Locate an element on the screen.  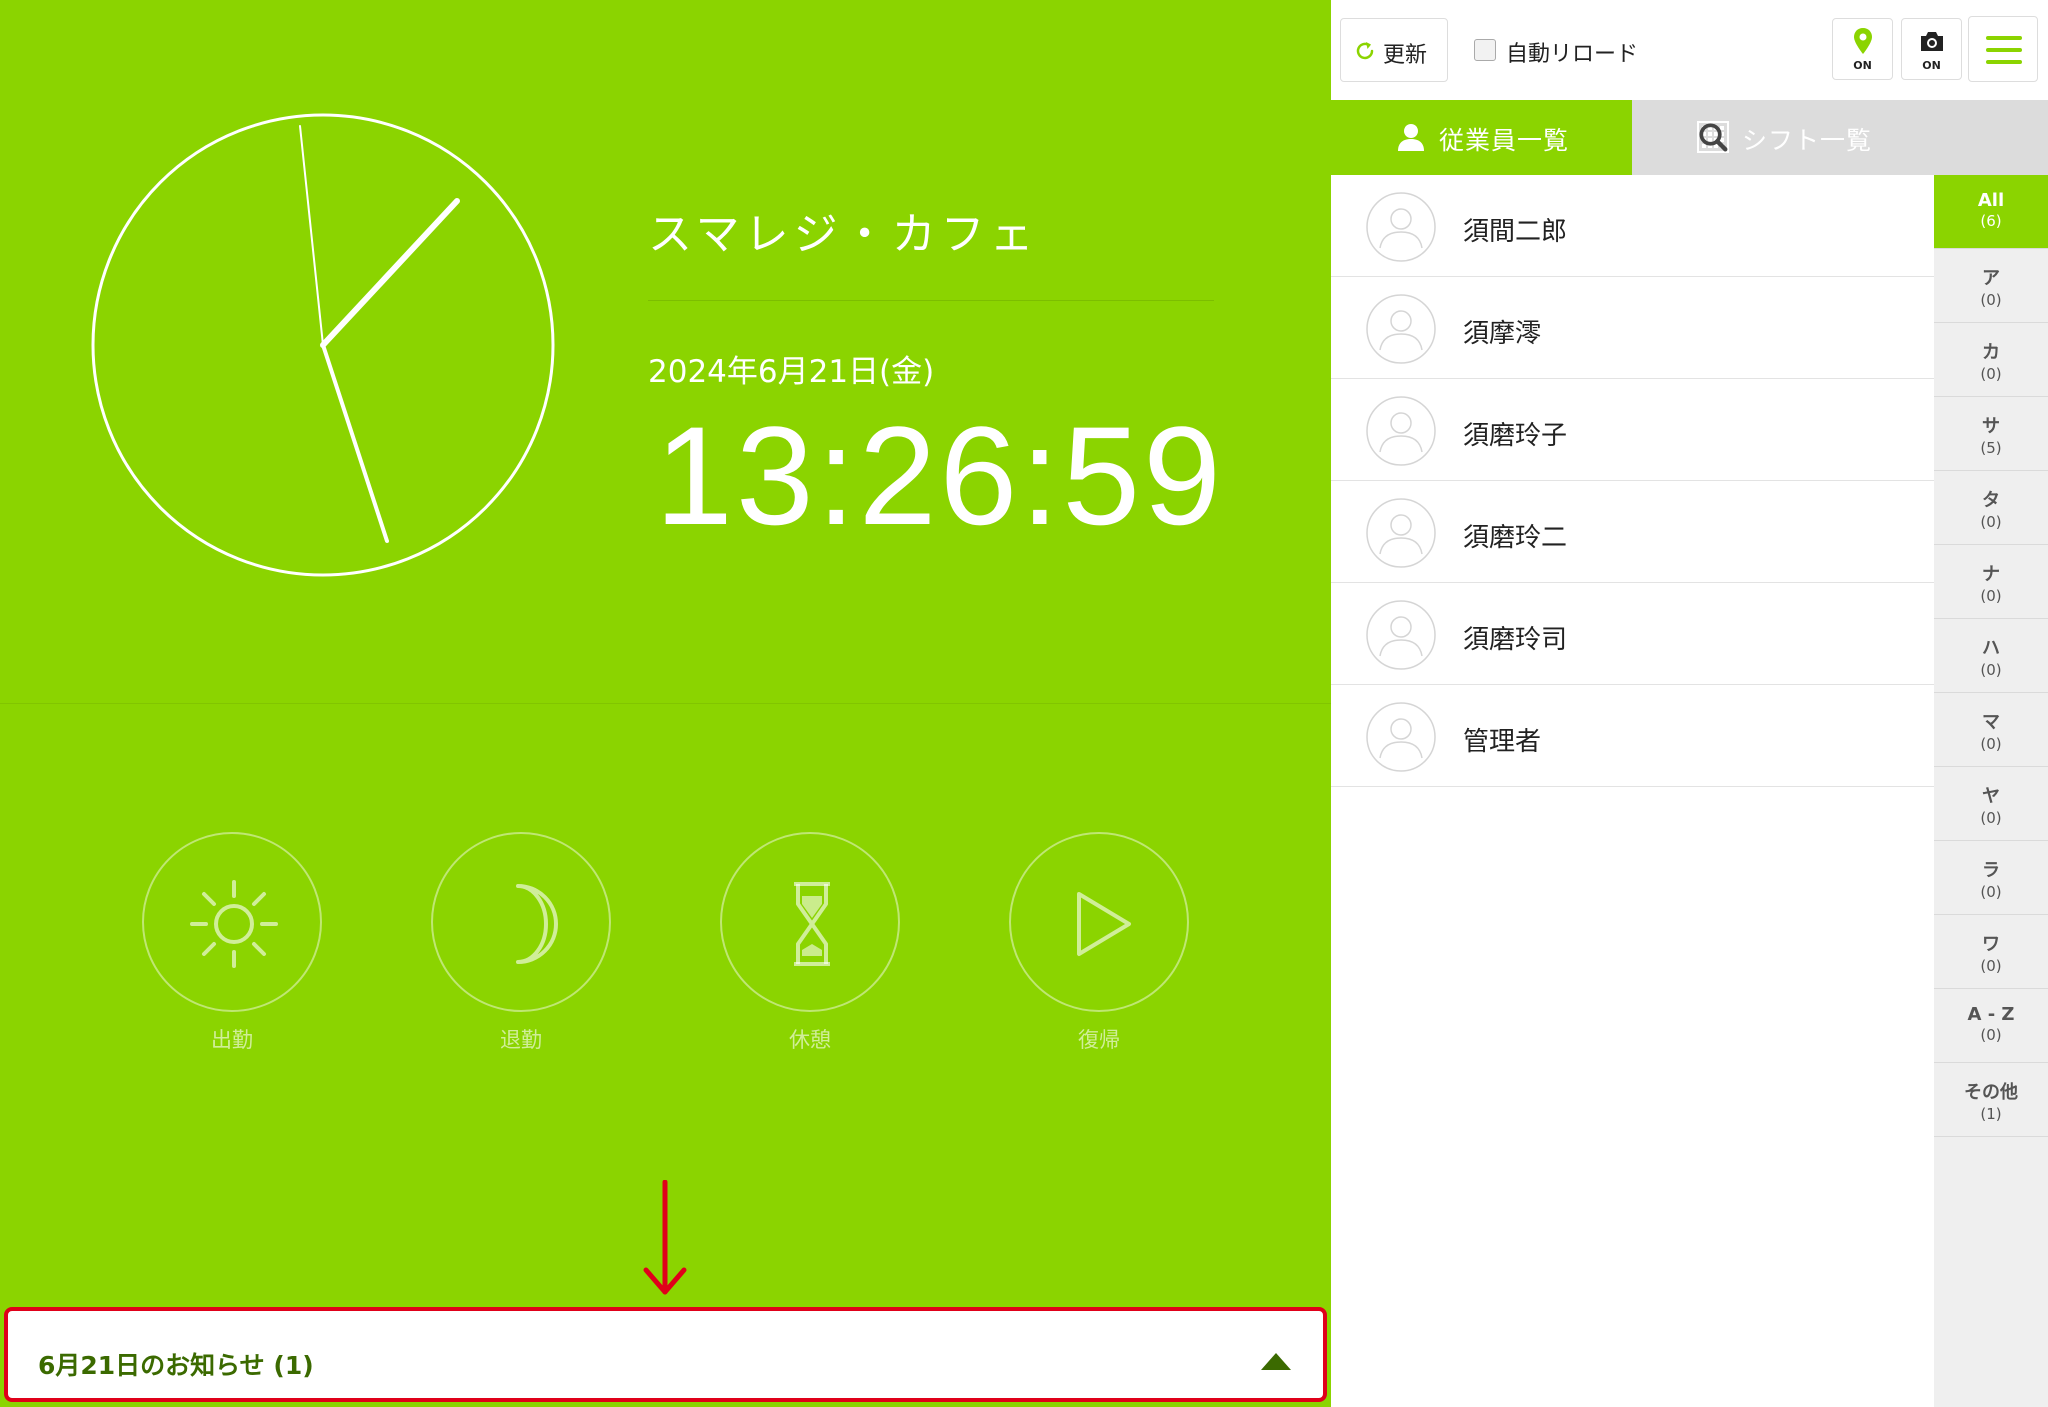
index-count: (1) is located at coordinates (1991, 1114).